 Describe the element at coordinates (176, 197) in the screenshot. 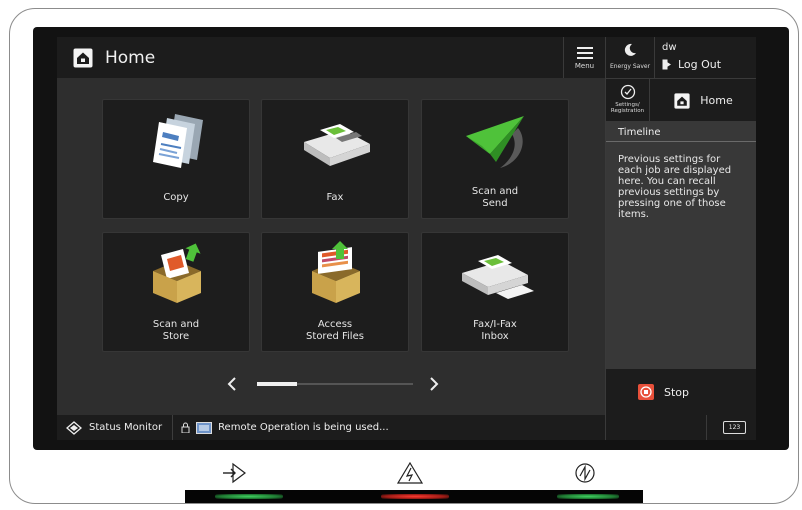

I see `copy-label: Copy` at that location.